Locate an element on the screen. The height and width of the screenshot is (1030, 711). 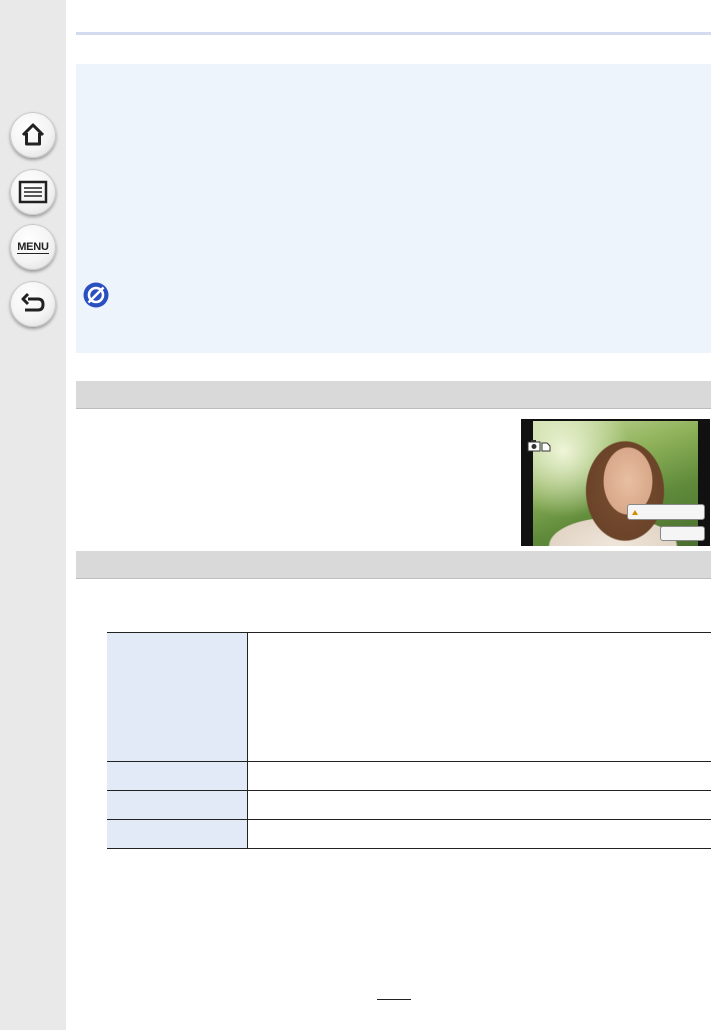
home-icon is located at coordinates (33, 134).